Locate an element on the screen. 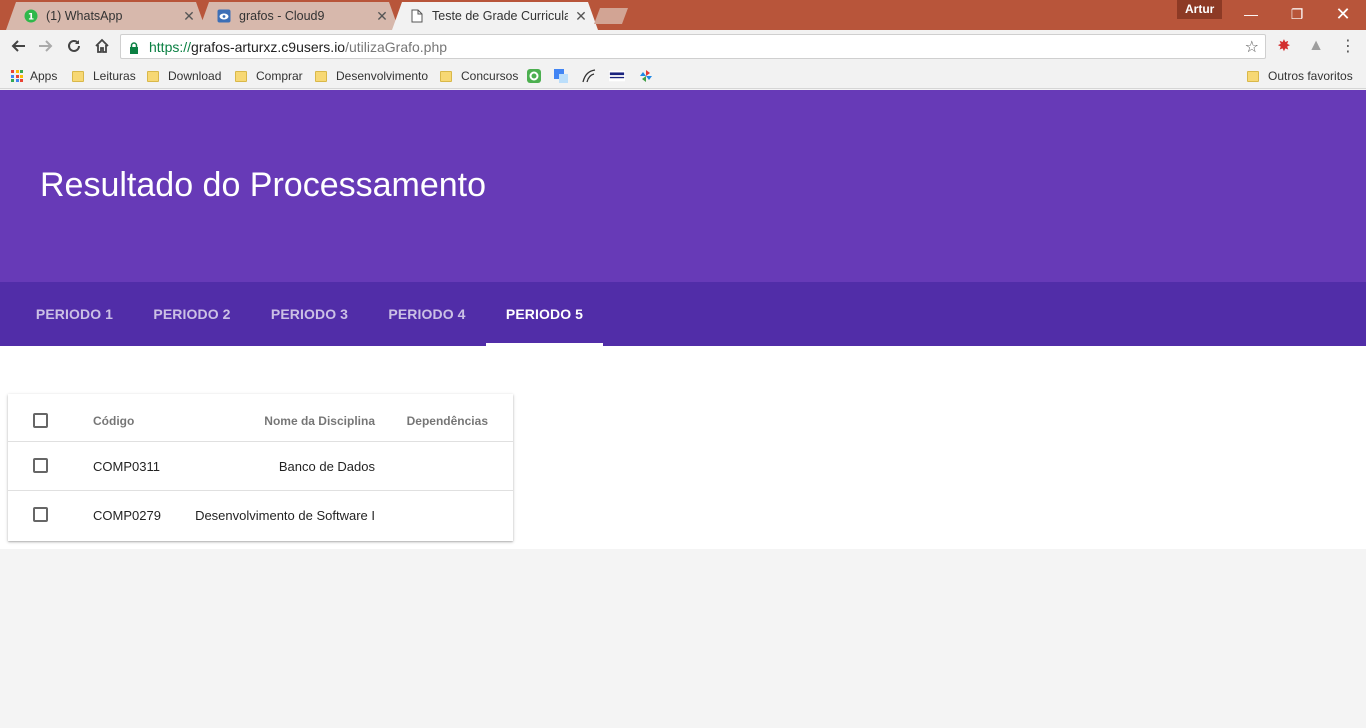 The height and width of the screenshot is (728, 1366). snit-icon is located at coordinates (617, 76).